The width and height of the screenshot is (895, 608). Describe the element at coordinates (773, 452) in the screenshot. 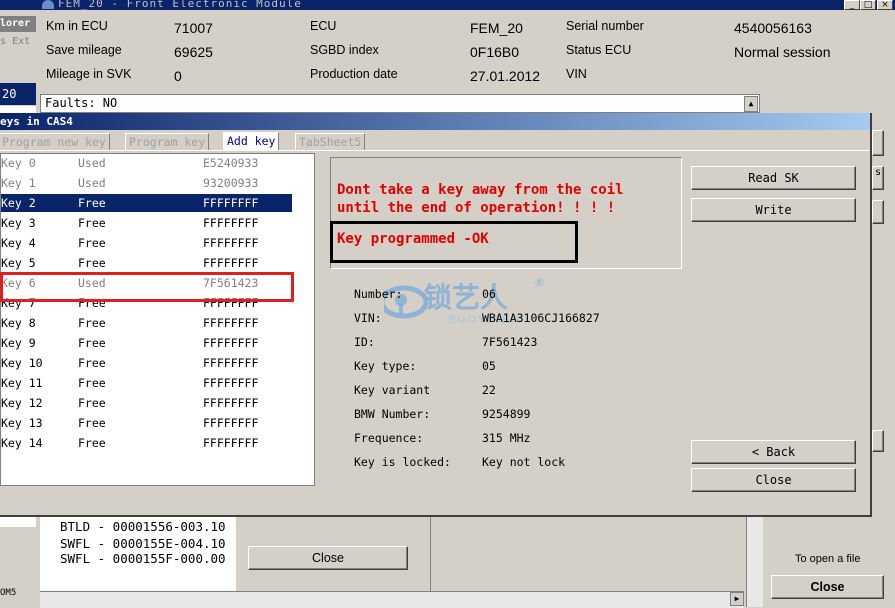

I see `back-button: < Back` at that location.